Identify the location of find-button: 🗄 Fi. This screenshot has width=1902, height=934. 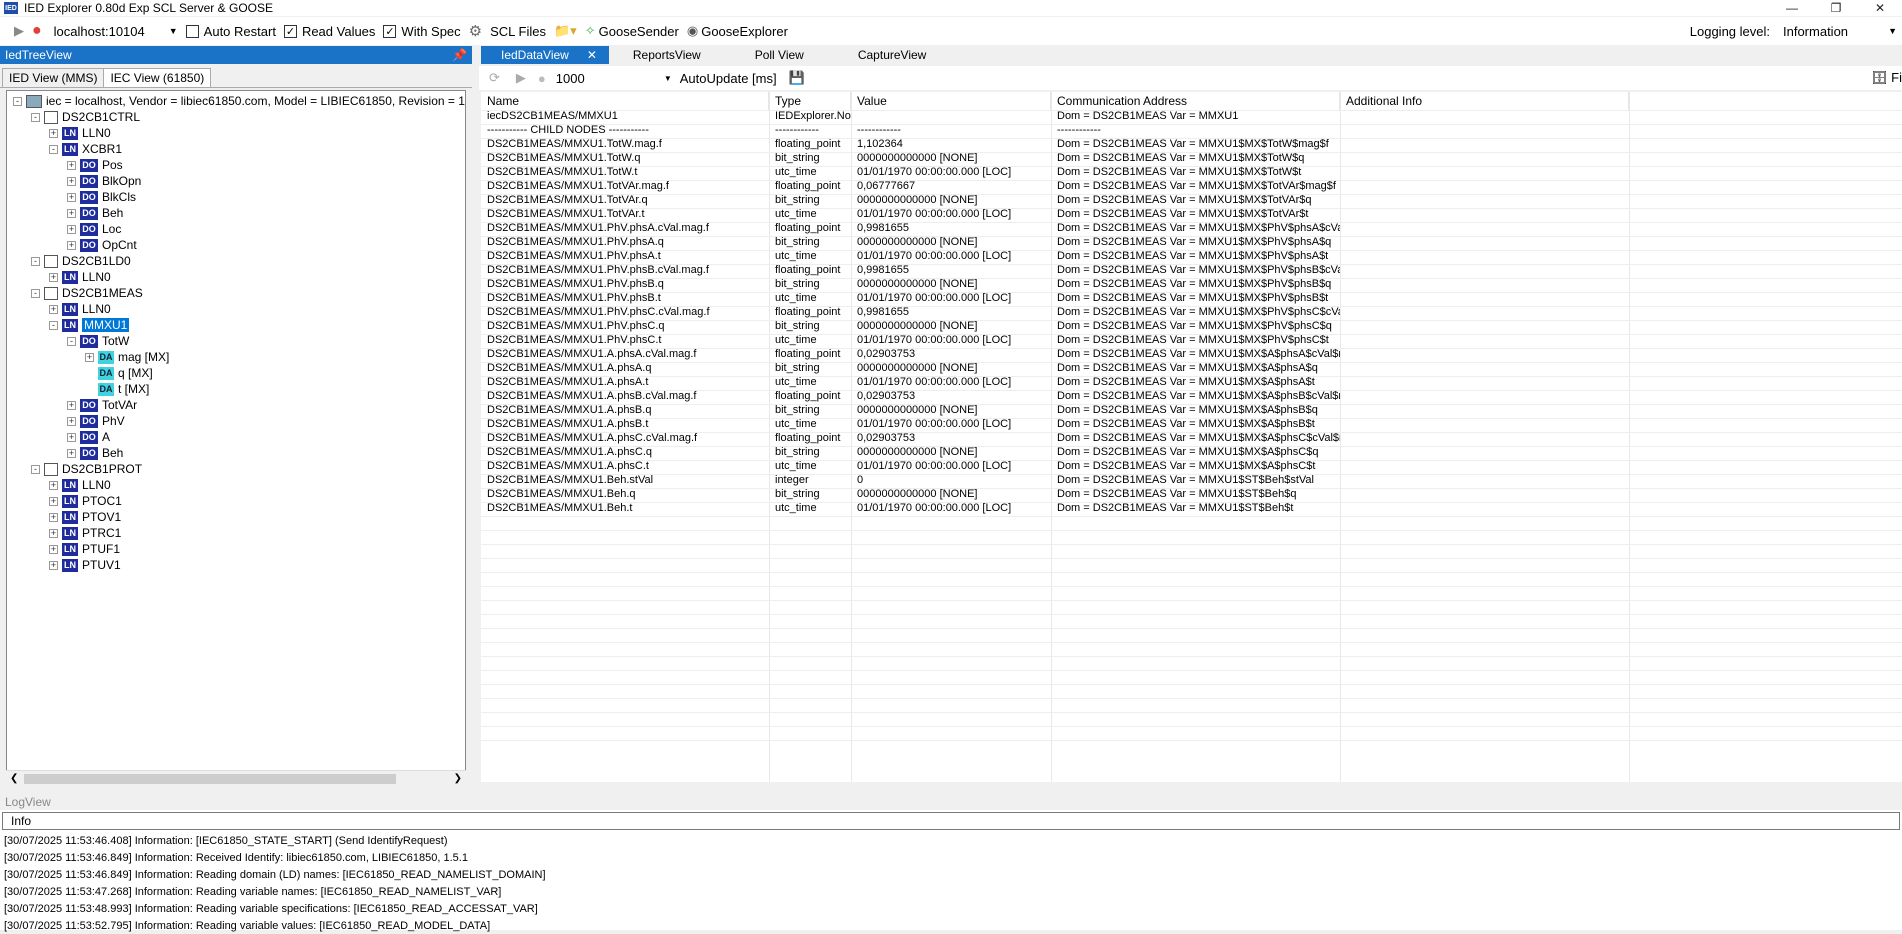
(1886, 78).